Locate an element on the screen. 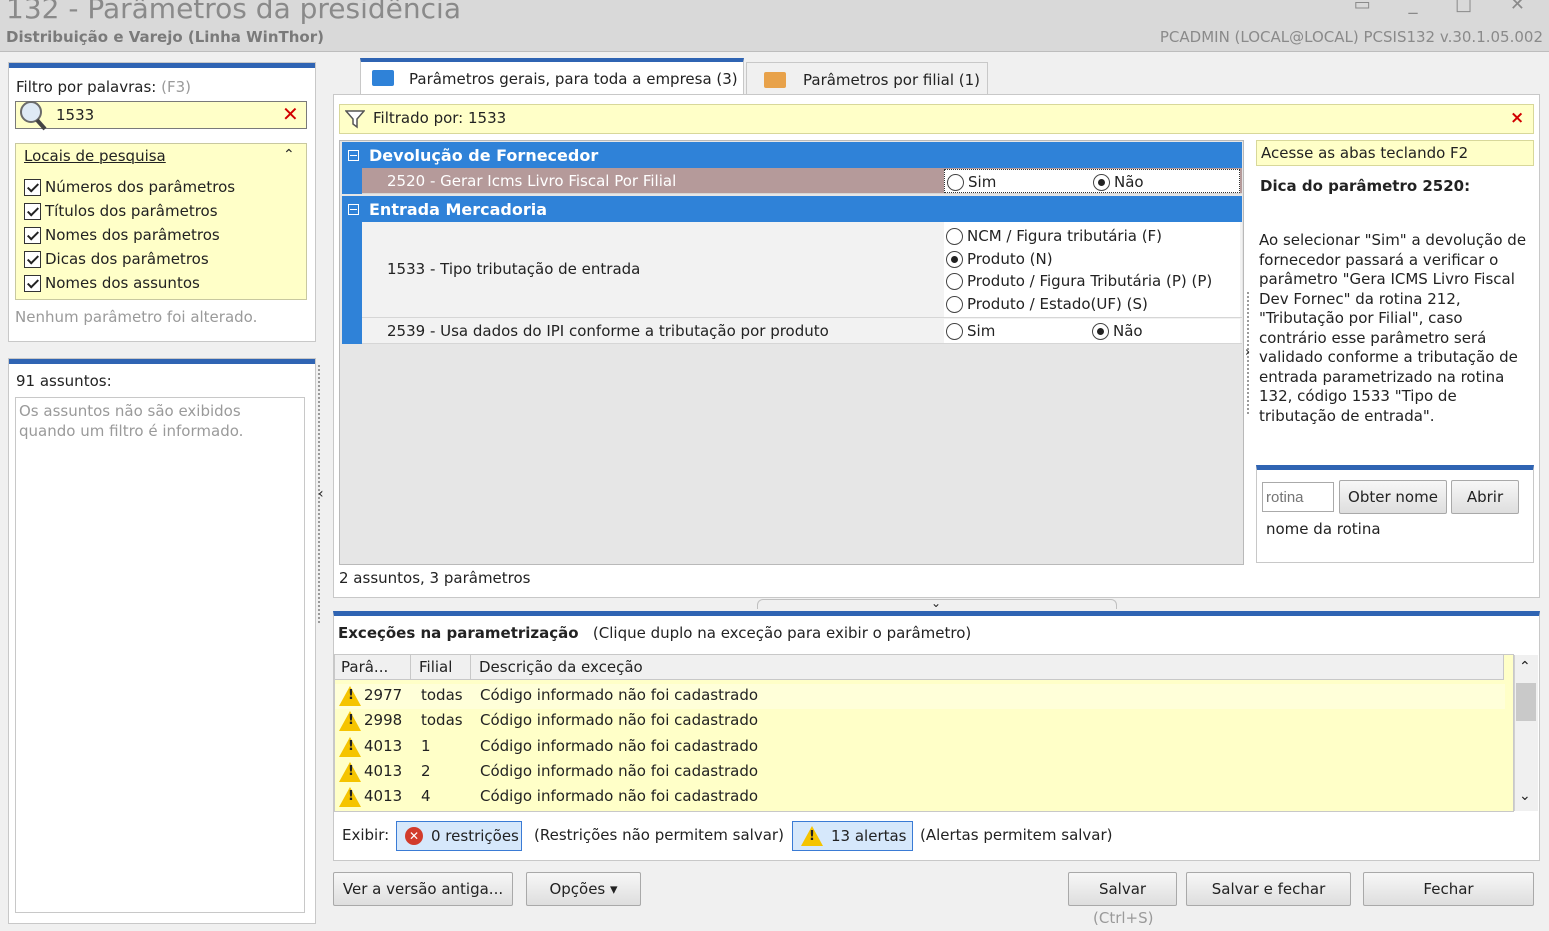 This screenshot has height=931, width=1549. collapse-up-icon: ⌃ is located at coordinates (289, 155).